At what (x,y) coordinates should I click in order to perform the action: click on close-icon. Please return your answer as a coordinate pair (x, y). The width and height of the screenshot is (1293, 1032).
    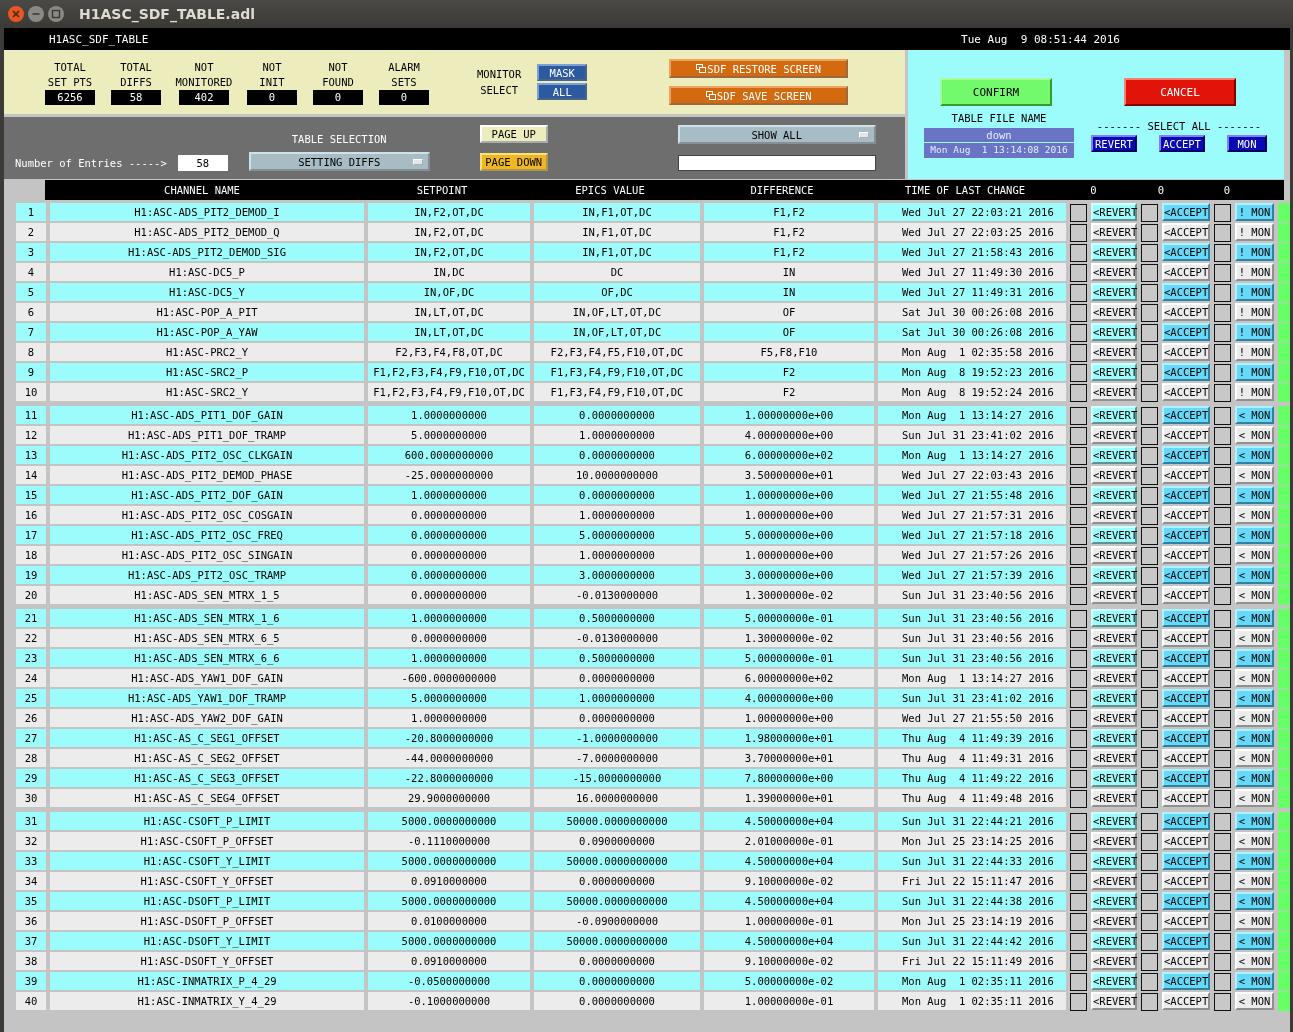
    Looking at the image, I should click on (16, 14).